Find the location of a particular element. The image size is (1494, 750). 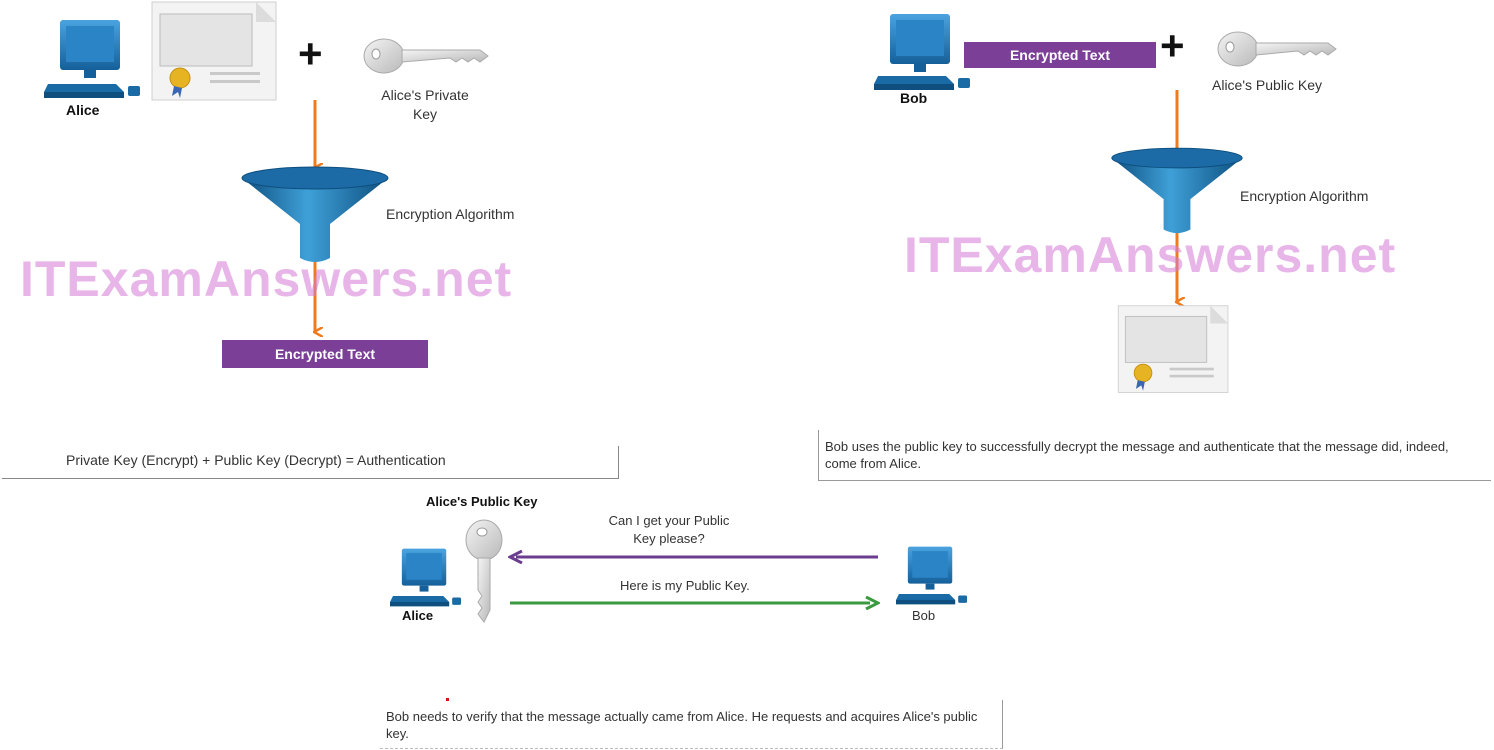

plus-sign: + is located at coordinates (310, 53).